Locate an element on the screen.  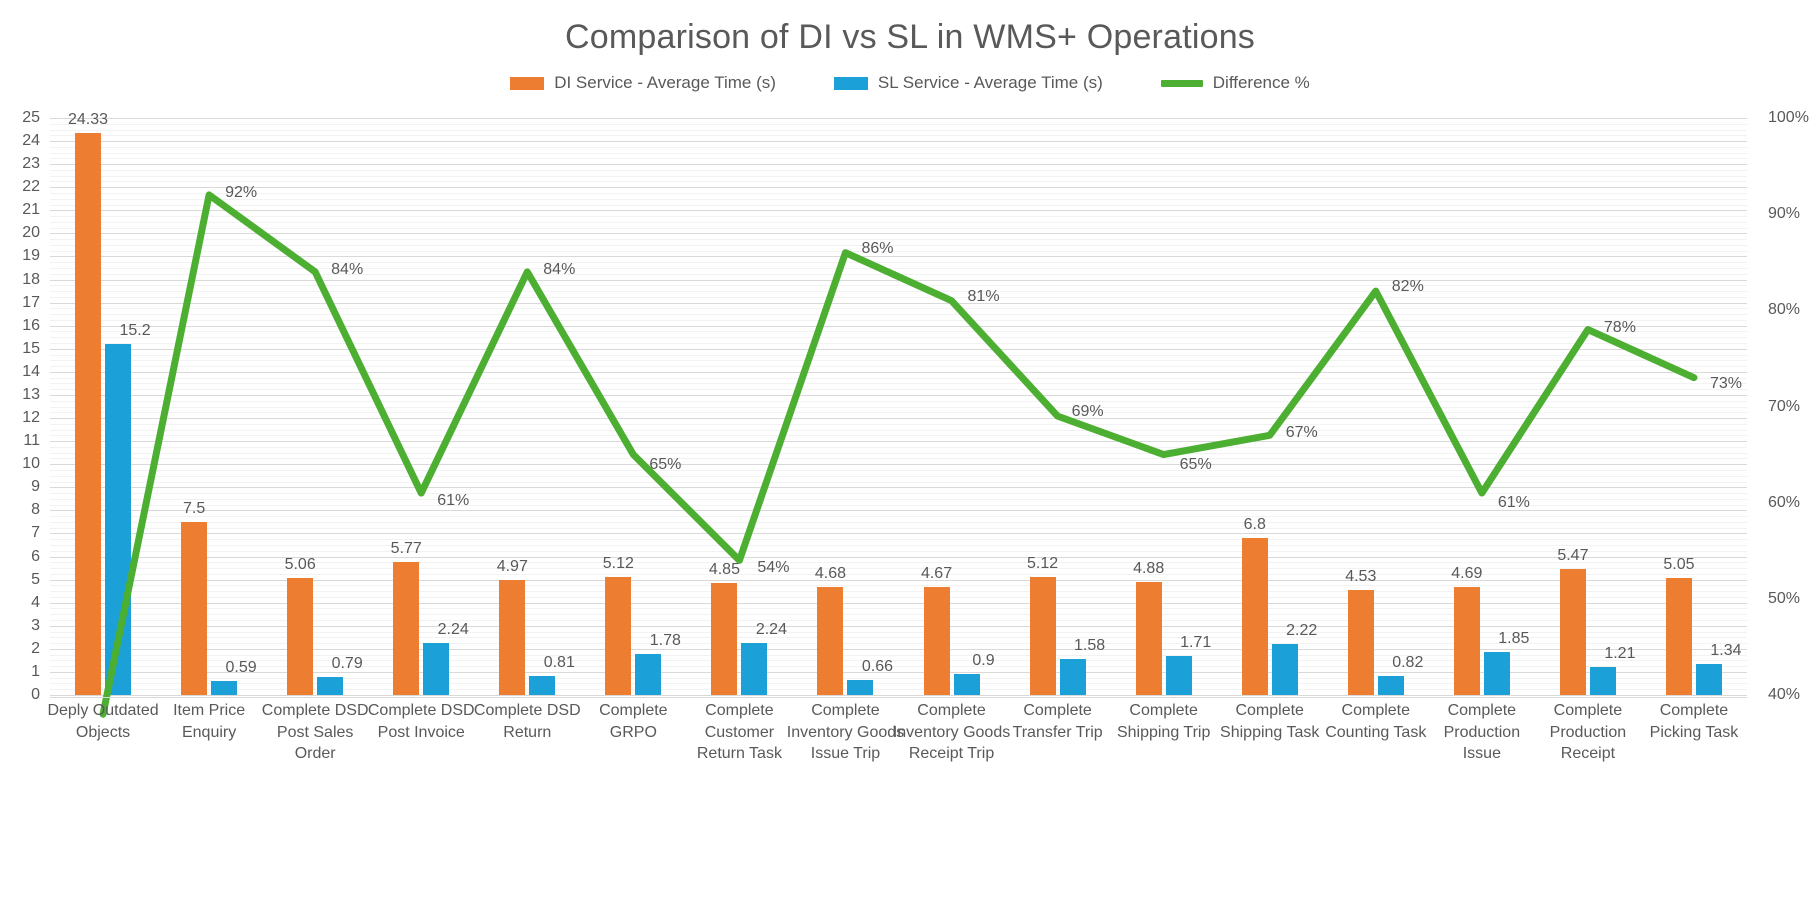
x-axis-category-label: Complete Inventory Goods Issue Trip is located at coordinates (845, 732).